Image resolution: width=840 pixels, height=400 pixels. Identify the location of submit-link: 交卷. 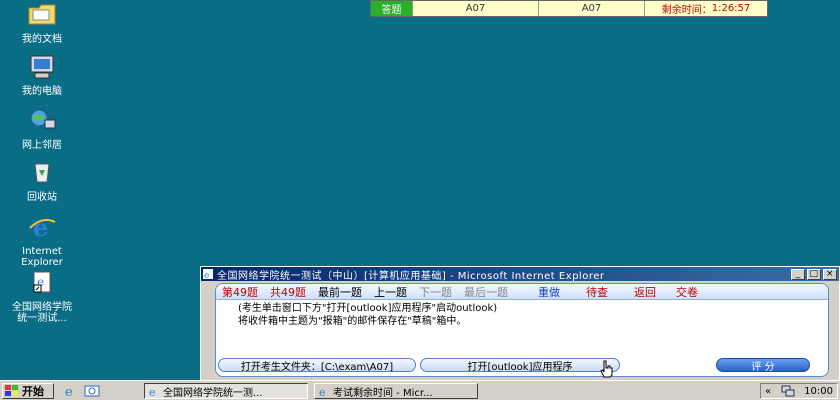
(687, 292).